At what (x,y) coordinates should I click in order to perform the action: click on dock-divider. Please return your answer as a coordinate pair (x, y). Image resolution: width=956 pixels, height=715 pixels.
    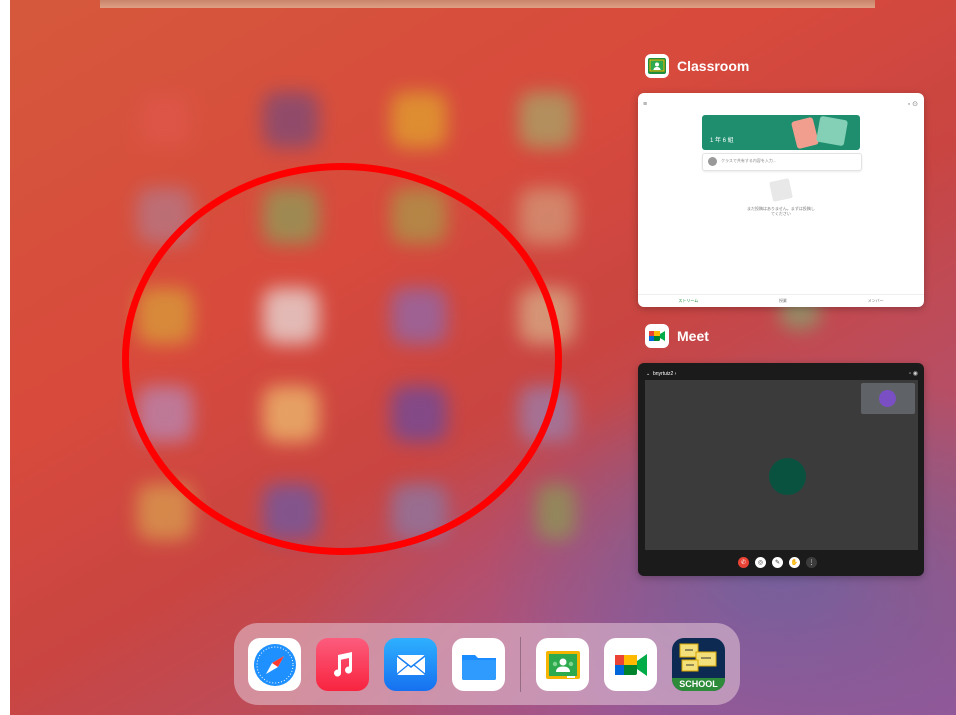
    Looking at the image, I should click on (520, 664).